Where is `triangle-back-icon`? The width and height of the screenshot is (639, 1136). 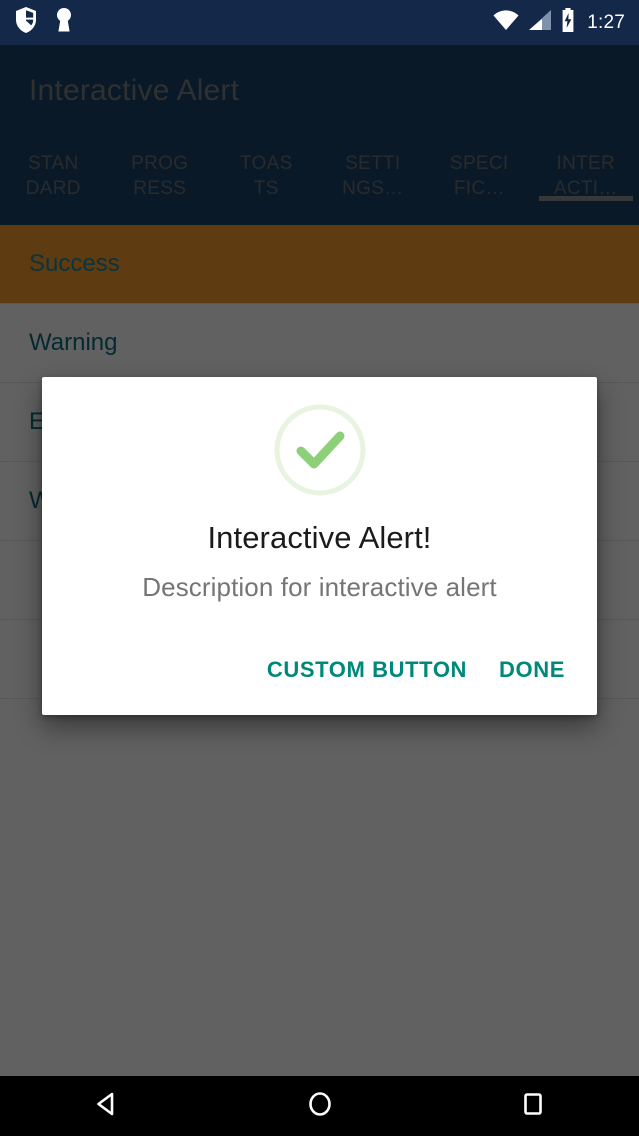
triangle-back-icon is located at coordinates (107, 1106).